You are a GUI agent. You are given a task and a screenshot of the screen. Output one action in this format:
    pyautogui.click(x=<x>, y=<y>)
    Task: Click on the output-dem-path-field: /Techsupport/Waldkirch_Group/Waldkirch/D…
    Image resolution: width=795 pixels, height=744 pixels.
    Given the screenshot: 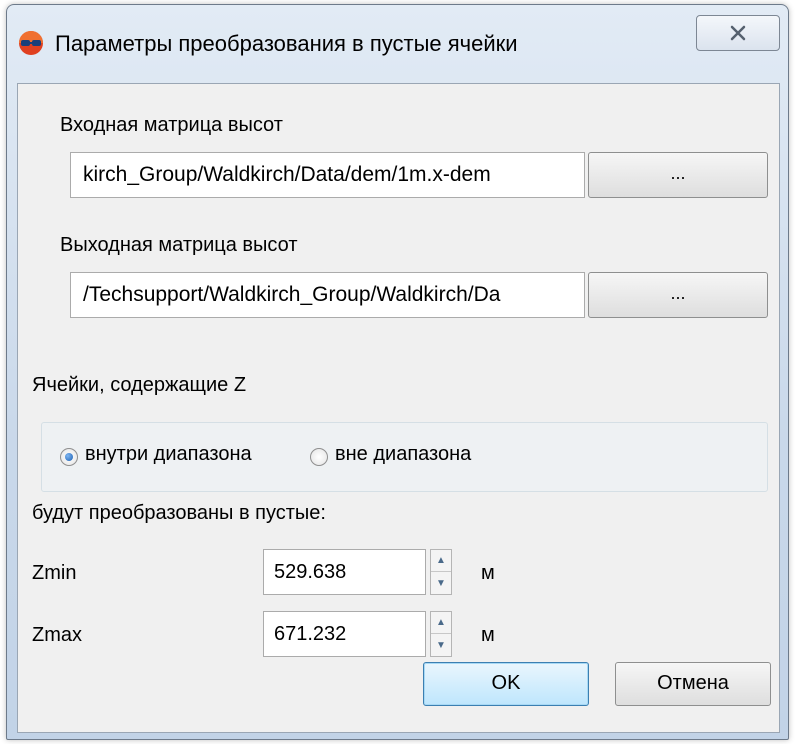 What is the action you would take?
    pyautogui.click(x=327, y=295)
    